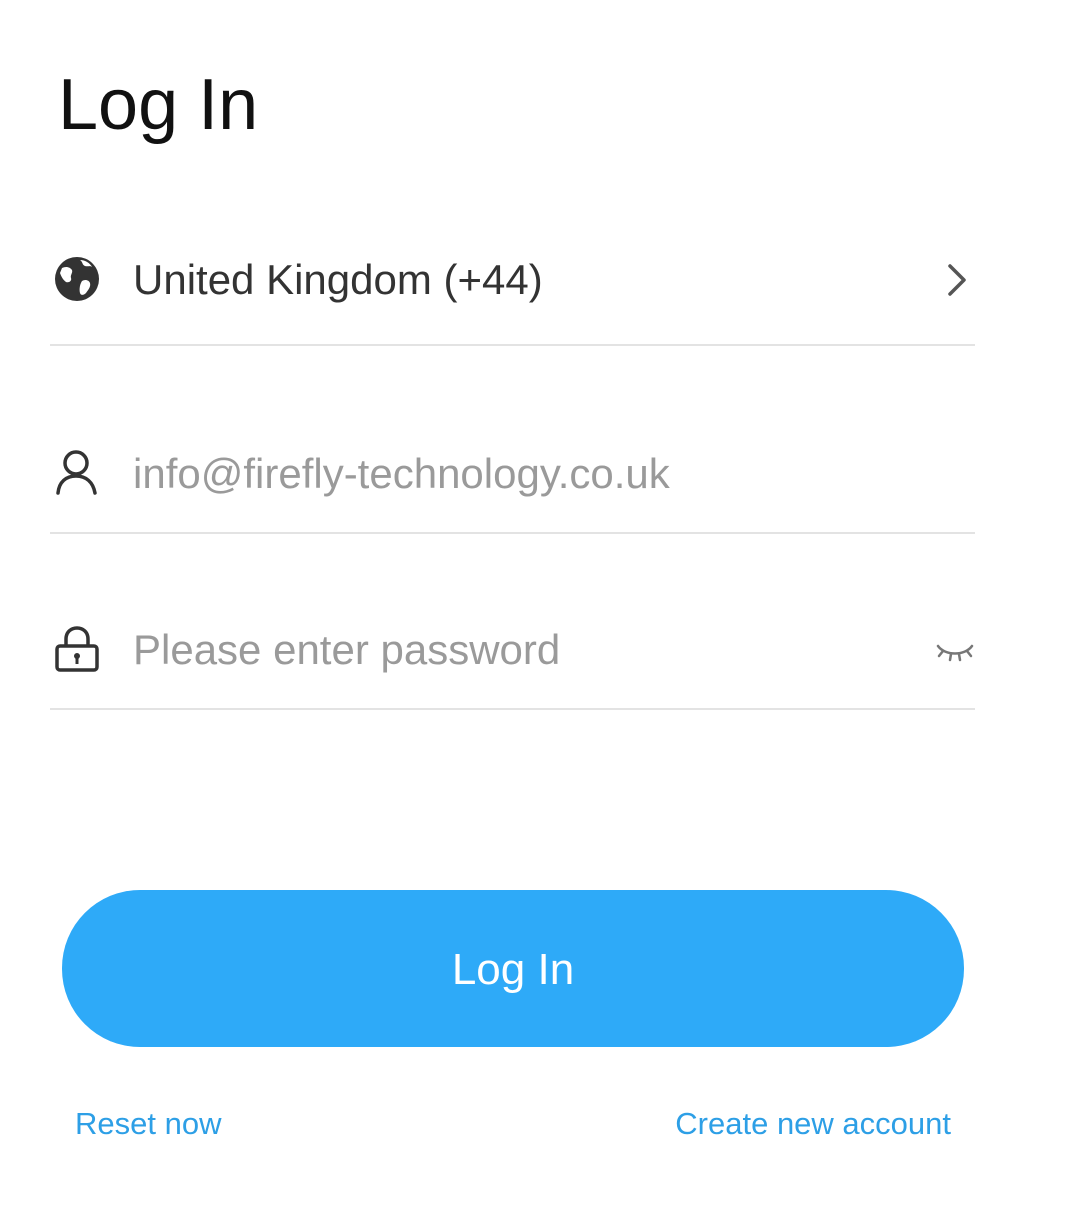 The width and height of the screenshot is (1073, 1214). I want to click on email-field: info@firefly-technology.co.uk, so click(512, 472).